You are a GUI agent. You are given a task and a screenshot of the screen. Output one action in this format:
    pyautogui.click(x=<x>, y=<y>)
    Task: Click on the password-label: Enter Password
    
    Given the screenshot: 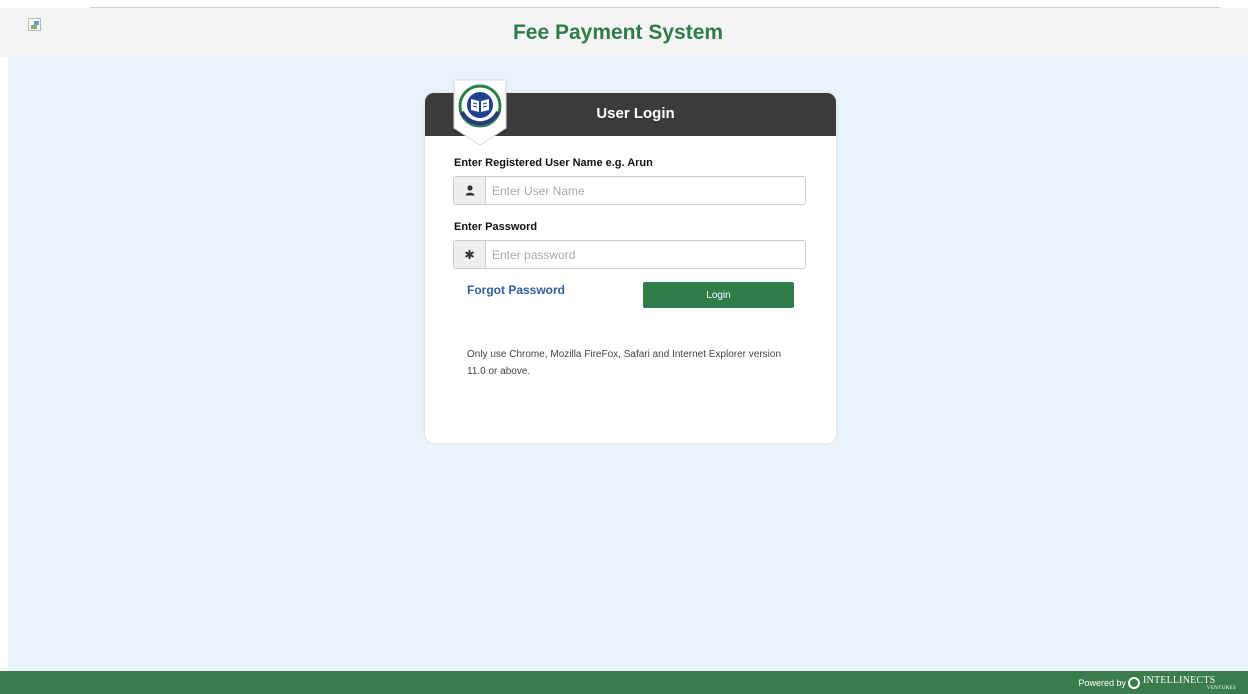 What is the action you would take?
    pyautogui.click(x=496, y=227)
    